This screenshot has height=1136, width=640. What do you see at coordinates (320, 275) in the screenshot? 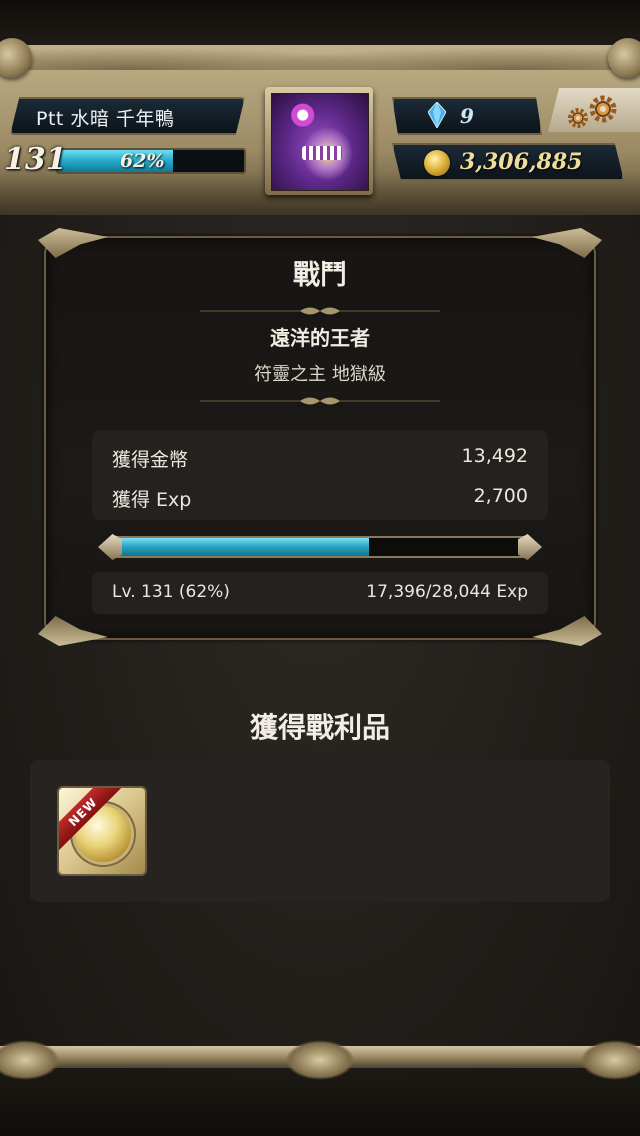
I see `battle-title: 戰鬥` at bounding box center [320, 275].